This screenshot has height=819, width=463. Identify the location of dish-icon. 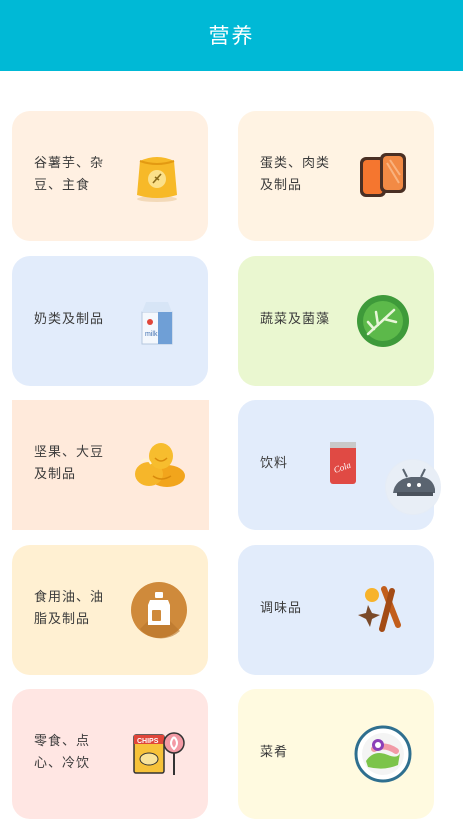
(383, 754).